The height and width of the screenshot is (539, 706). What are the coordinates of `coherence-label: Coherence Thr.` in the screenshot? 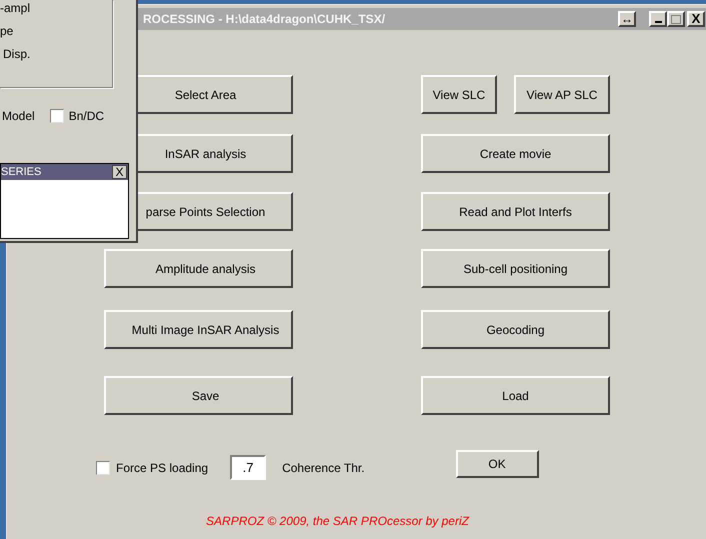 It's located at (323, 468).